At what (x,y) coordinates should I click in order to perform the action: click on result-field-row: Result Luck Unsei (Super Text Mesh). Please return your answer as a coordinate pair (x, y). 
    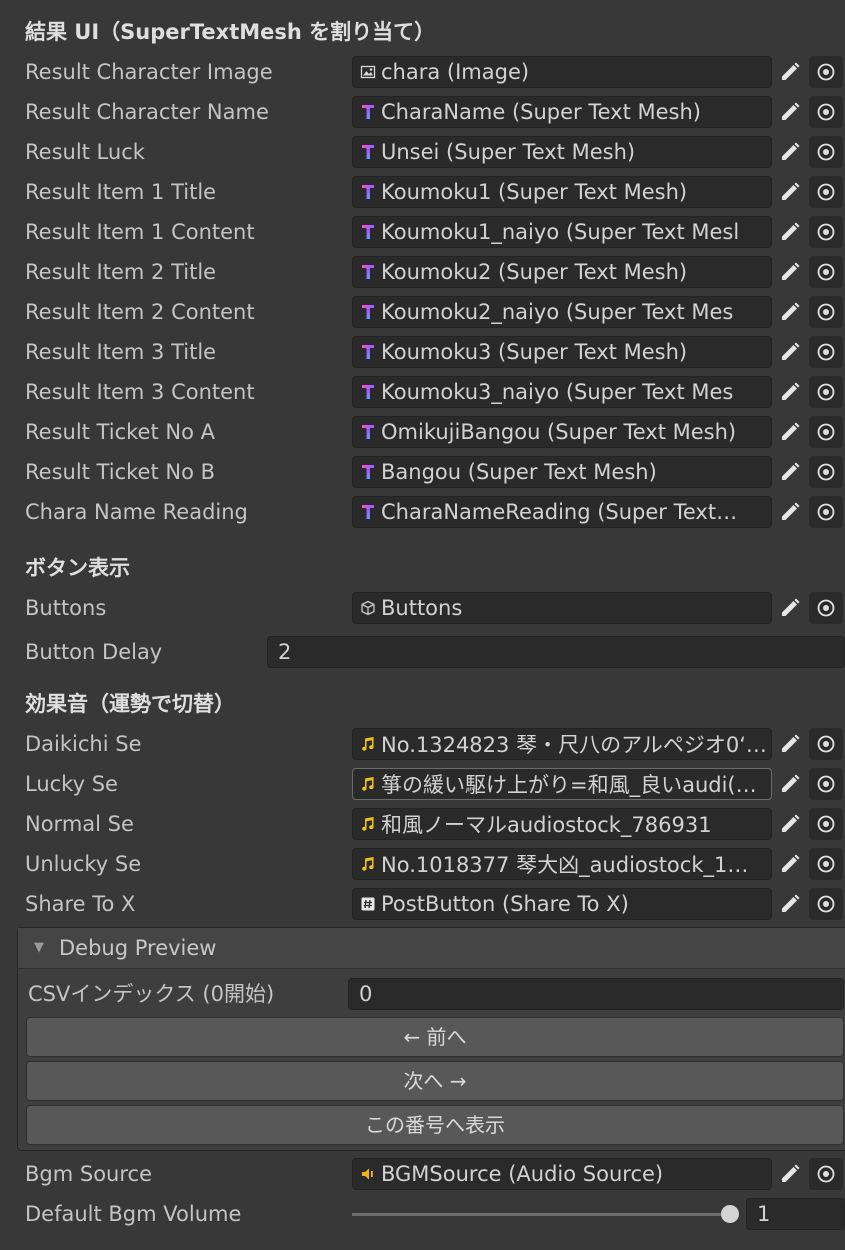
    Looking at the image, I should click on (422, 152).